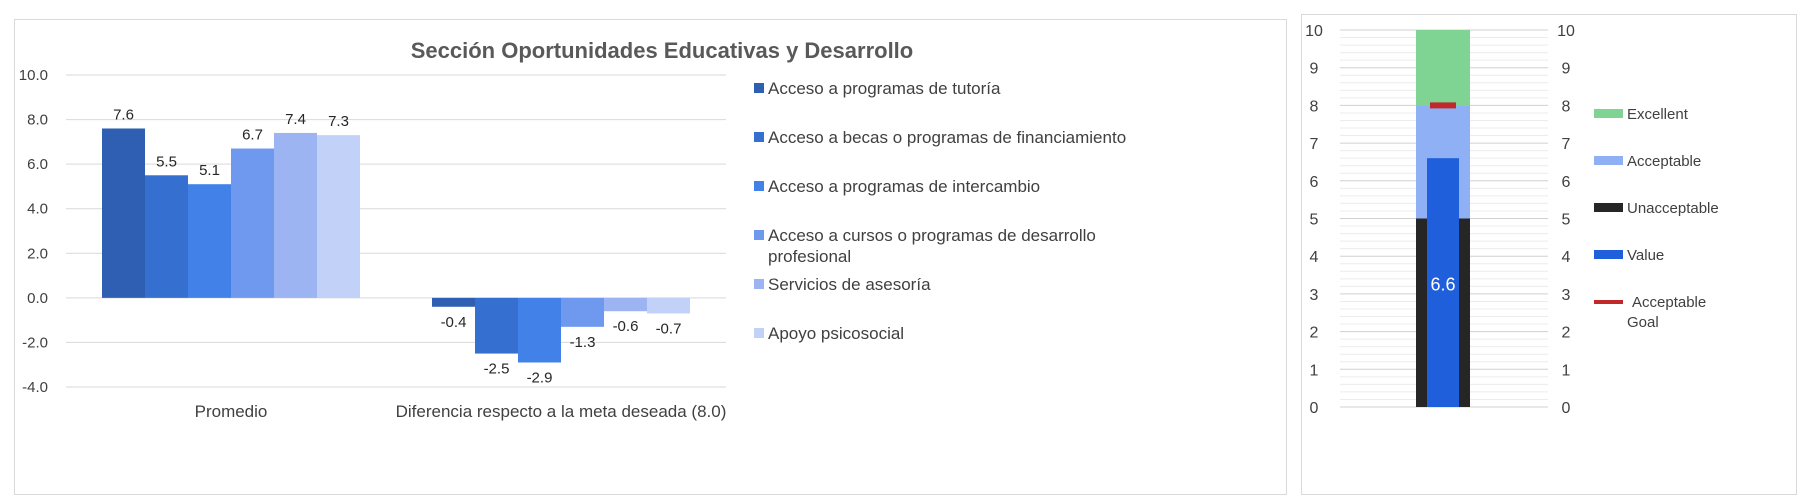  What do you see at coordinates (37, 209) in the screenshot?
I see `y-tick-label: 4.0` at bounding box center [37, 209].